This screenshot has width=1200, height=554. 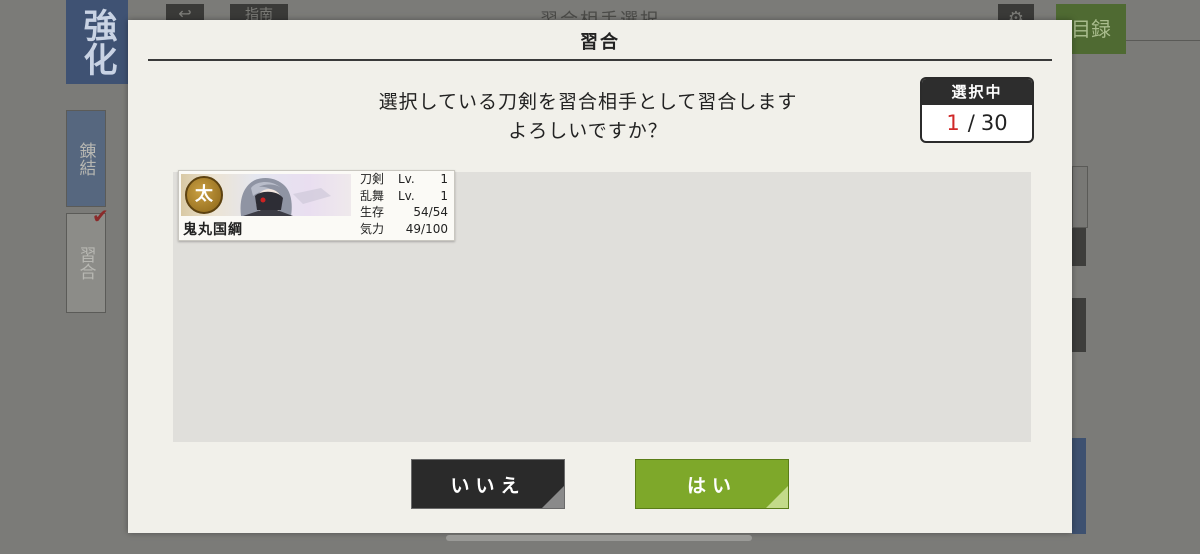 I want to click on stat-row-morale: 気力 49/100, so click(x=405, y=229).